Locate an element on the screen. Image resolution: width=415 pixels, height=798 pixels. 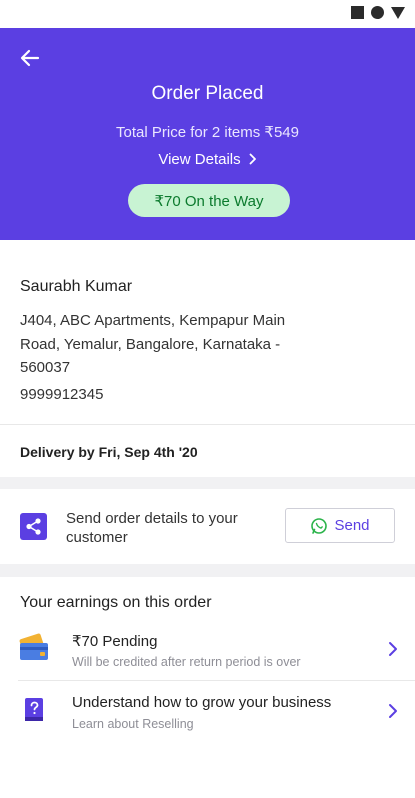
view-details-link: View Details is located at coordinates (207, 160).